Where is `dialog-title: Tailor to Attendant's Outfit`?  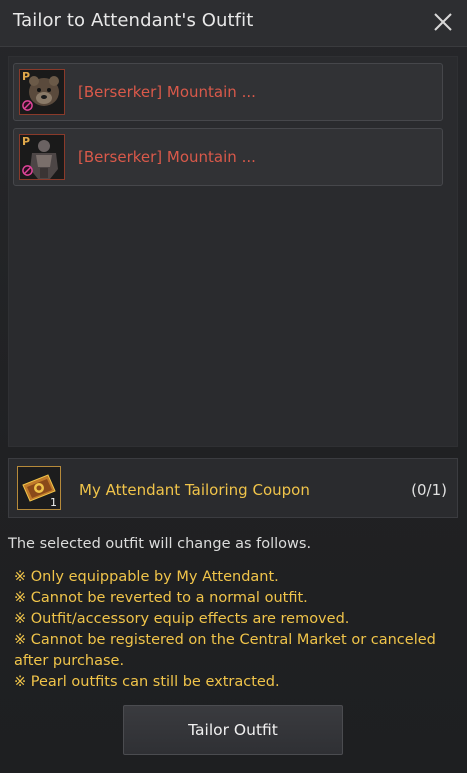
dialog-title: Tailor to Attendant's Outfit is located at coordinates (133, 20).